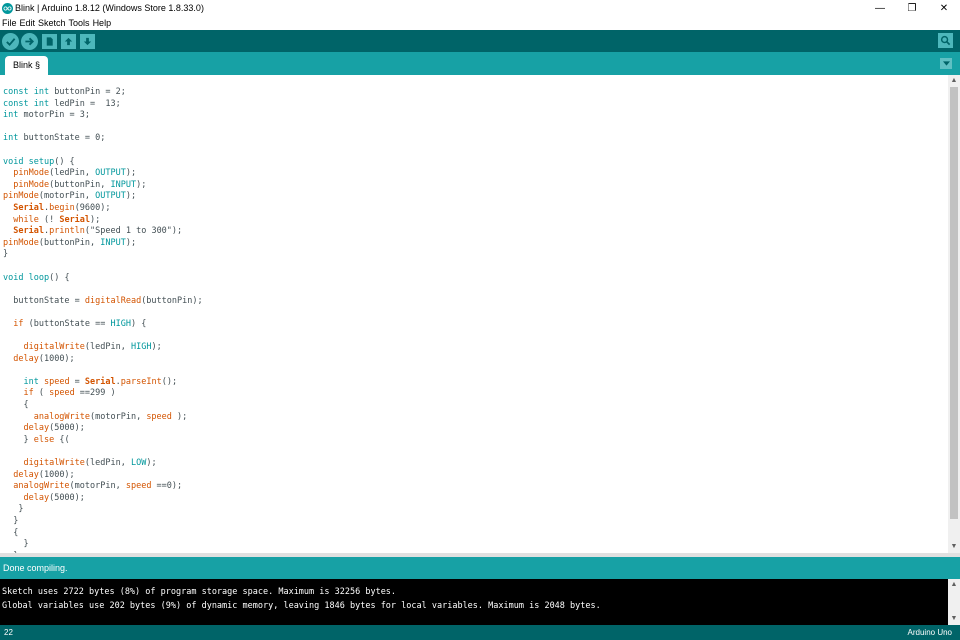 Image resolution: width=960 pixels, height=640 pixels. What do you see at coordinates (103, 383) in the screenshot?
I see `code-line: int speed = Serial.parseInt();` at bounding box center [103, 383].